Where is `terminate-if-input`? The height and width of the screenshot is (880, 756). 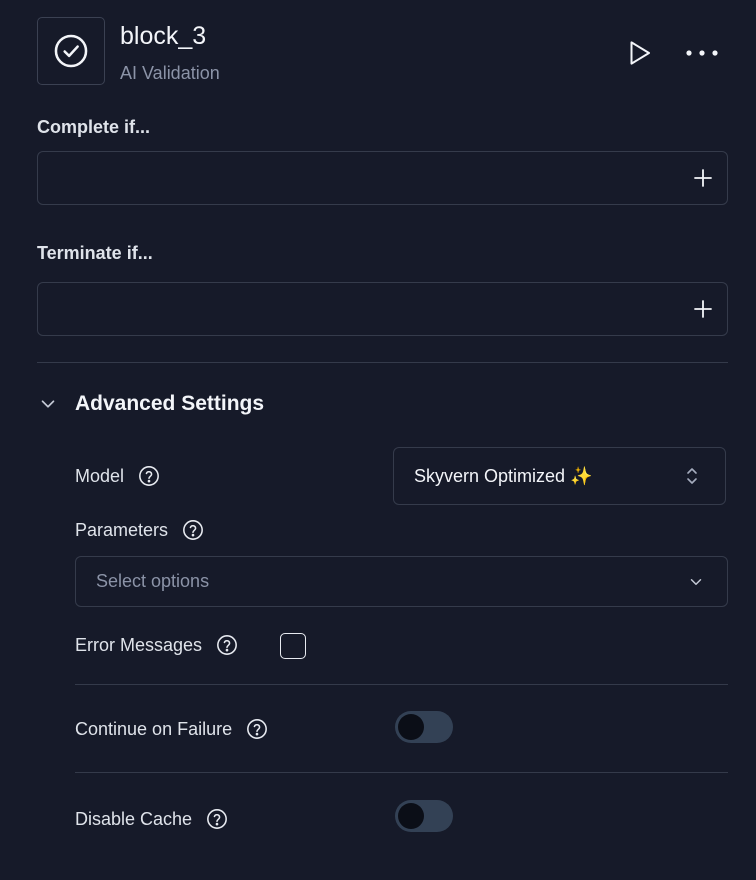 terminate-if-input is located at coordinates (382, 309).